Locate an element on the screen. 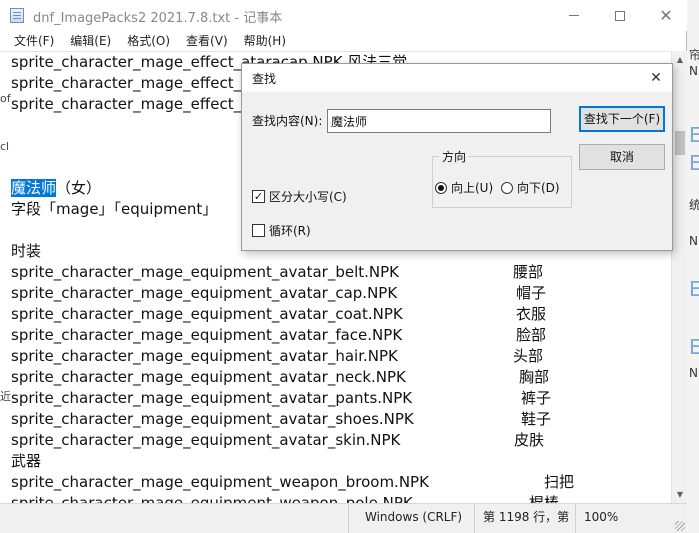 This screenshot has width=699, height=533. text-value: 腰部 is located at coordinates (528, 272).